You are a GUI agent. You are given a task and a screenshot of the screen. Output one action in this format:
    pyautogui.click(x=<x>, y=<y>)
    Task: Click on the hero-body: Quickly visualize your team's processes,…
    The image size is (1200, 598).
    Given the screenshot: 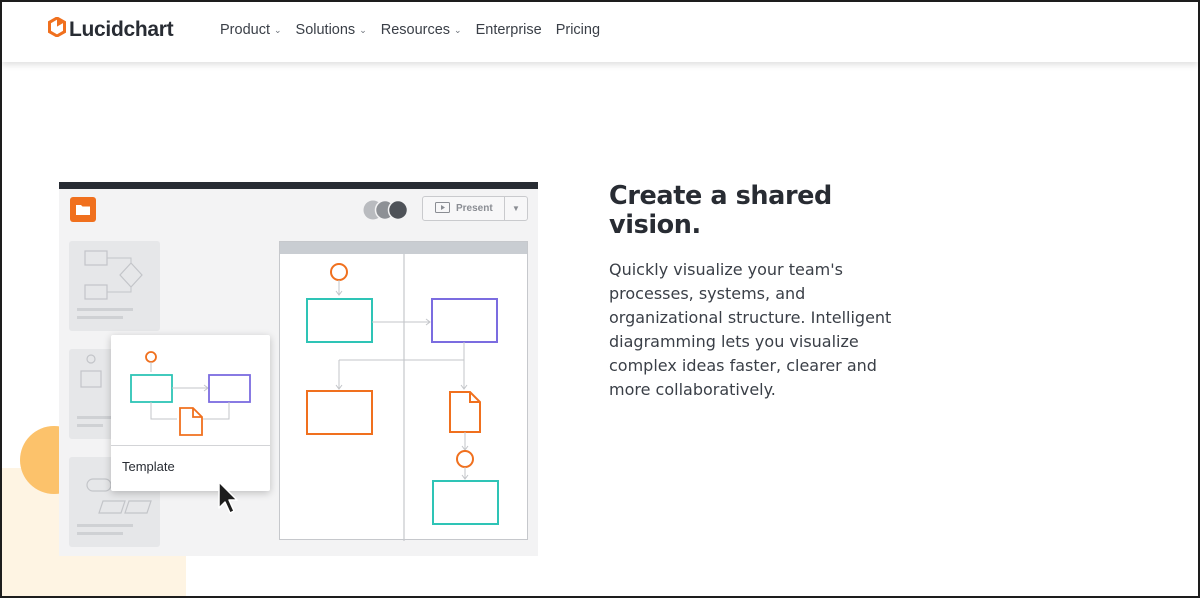 What is the action you would take?
    pyautogui.click(x=750, y=329)
    